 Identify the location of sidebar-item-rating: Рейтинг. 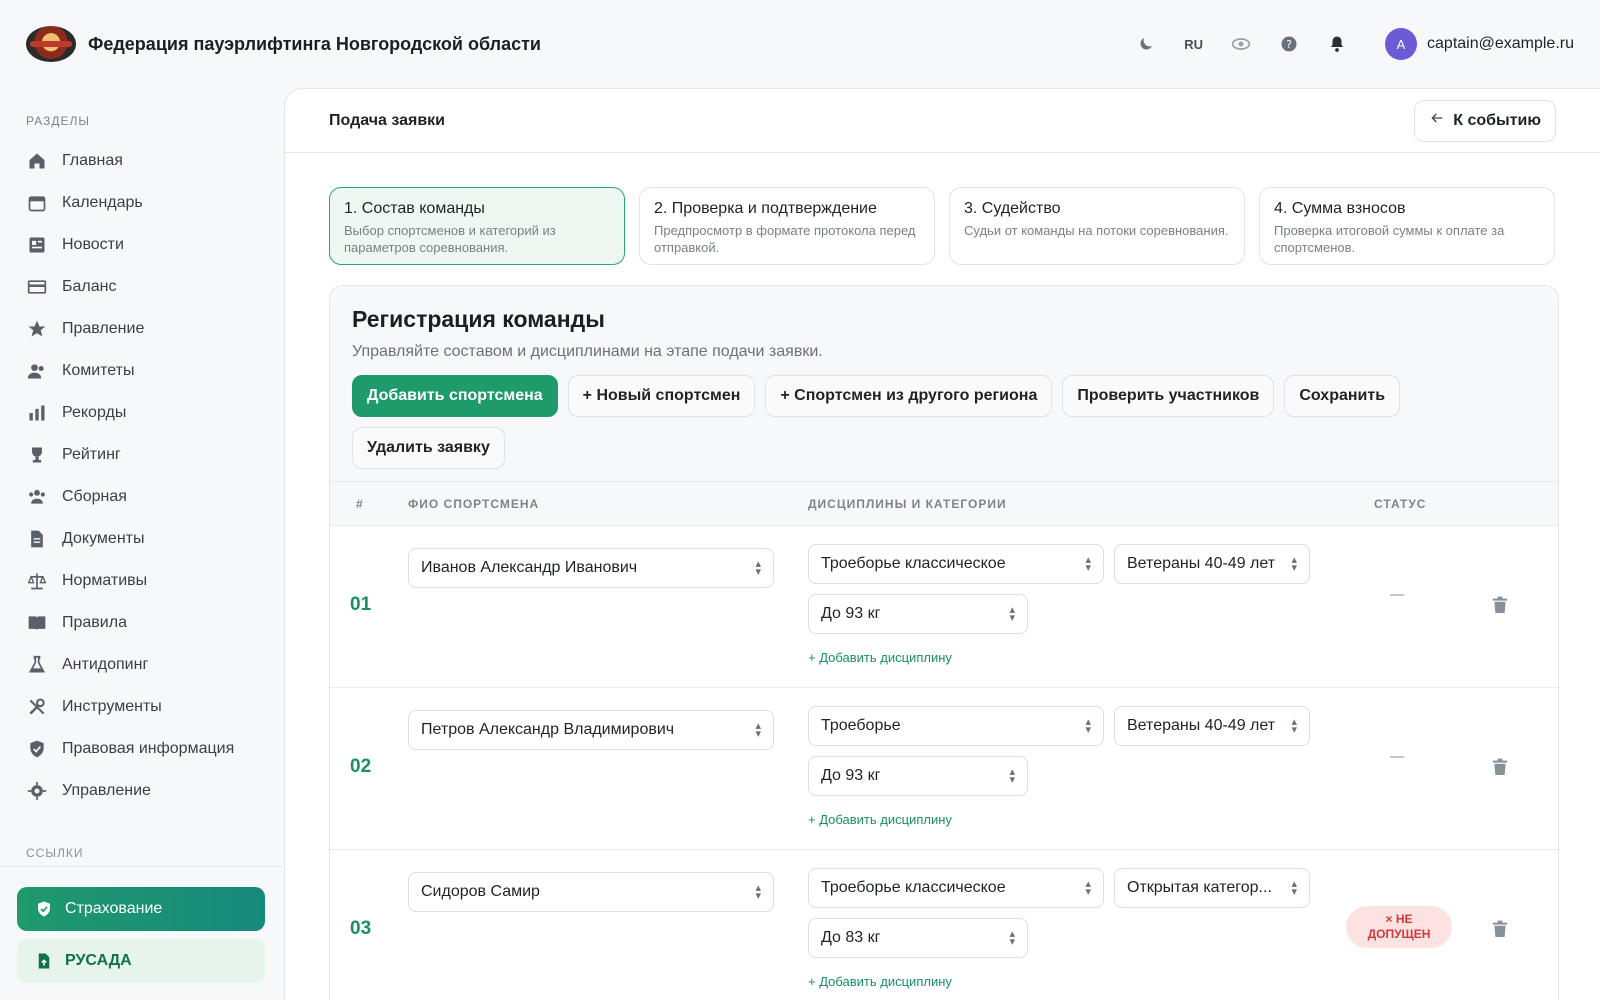
(141, 455).